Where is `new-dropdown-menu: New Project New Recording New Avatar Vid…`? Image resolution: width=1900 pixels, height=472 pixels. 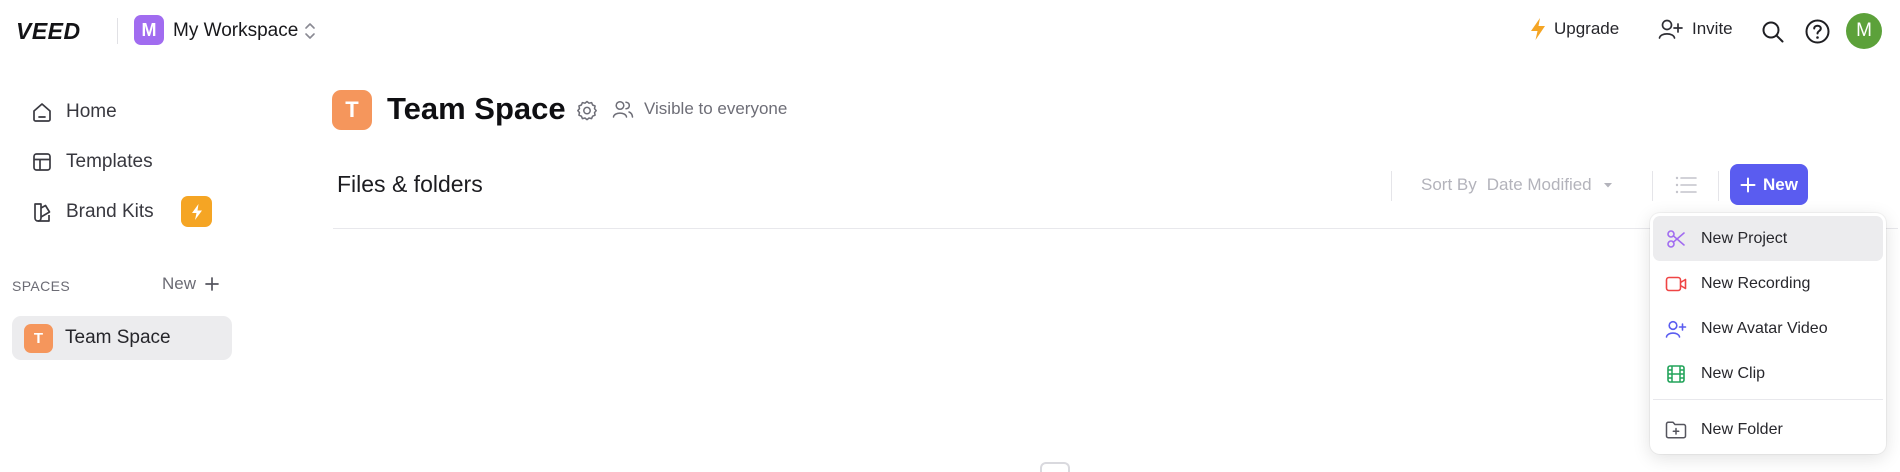
new-dropdown-menu: New Project New Recording New Avatar Vid… is located at coordinates (1768, 333).